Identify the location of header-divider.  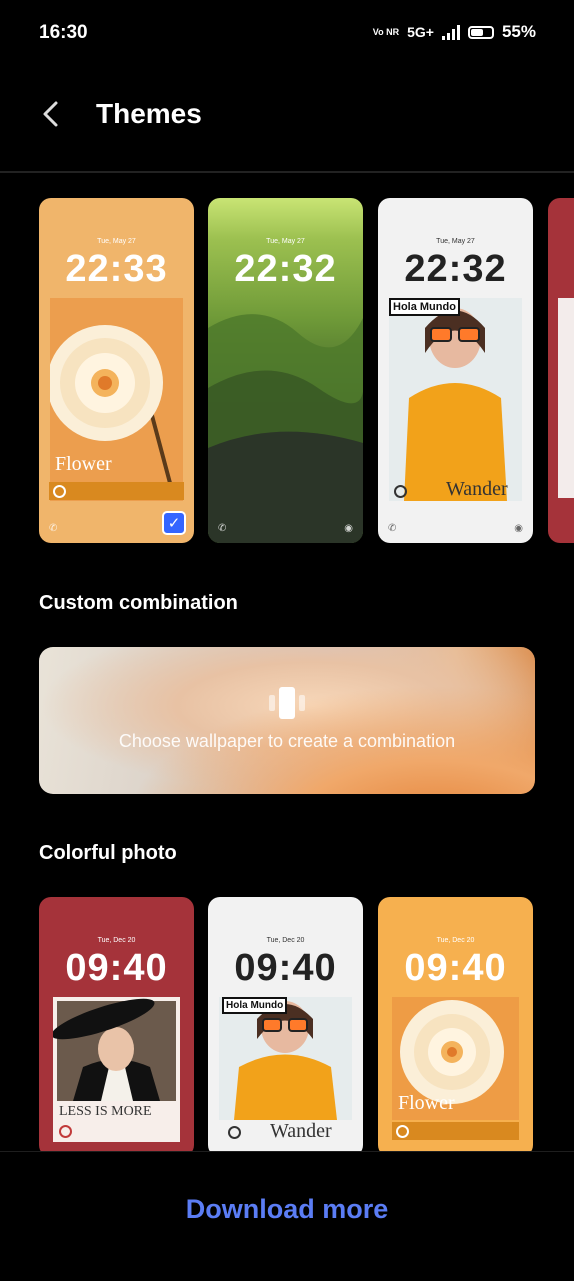
(287, 172).